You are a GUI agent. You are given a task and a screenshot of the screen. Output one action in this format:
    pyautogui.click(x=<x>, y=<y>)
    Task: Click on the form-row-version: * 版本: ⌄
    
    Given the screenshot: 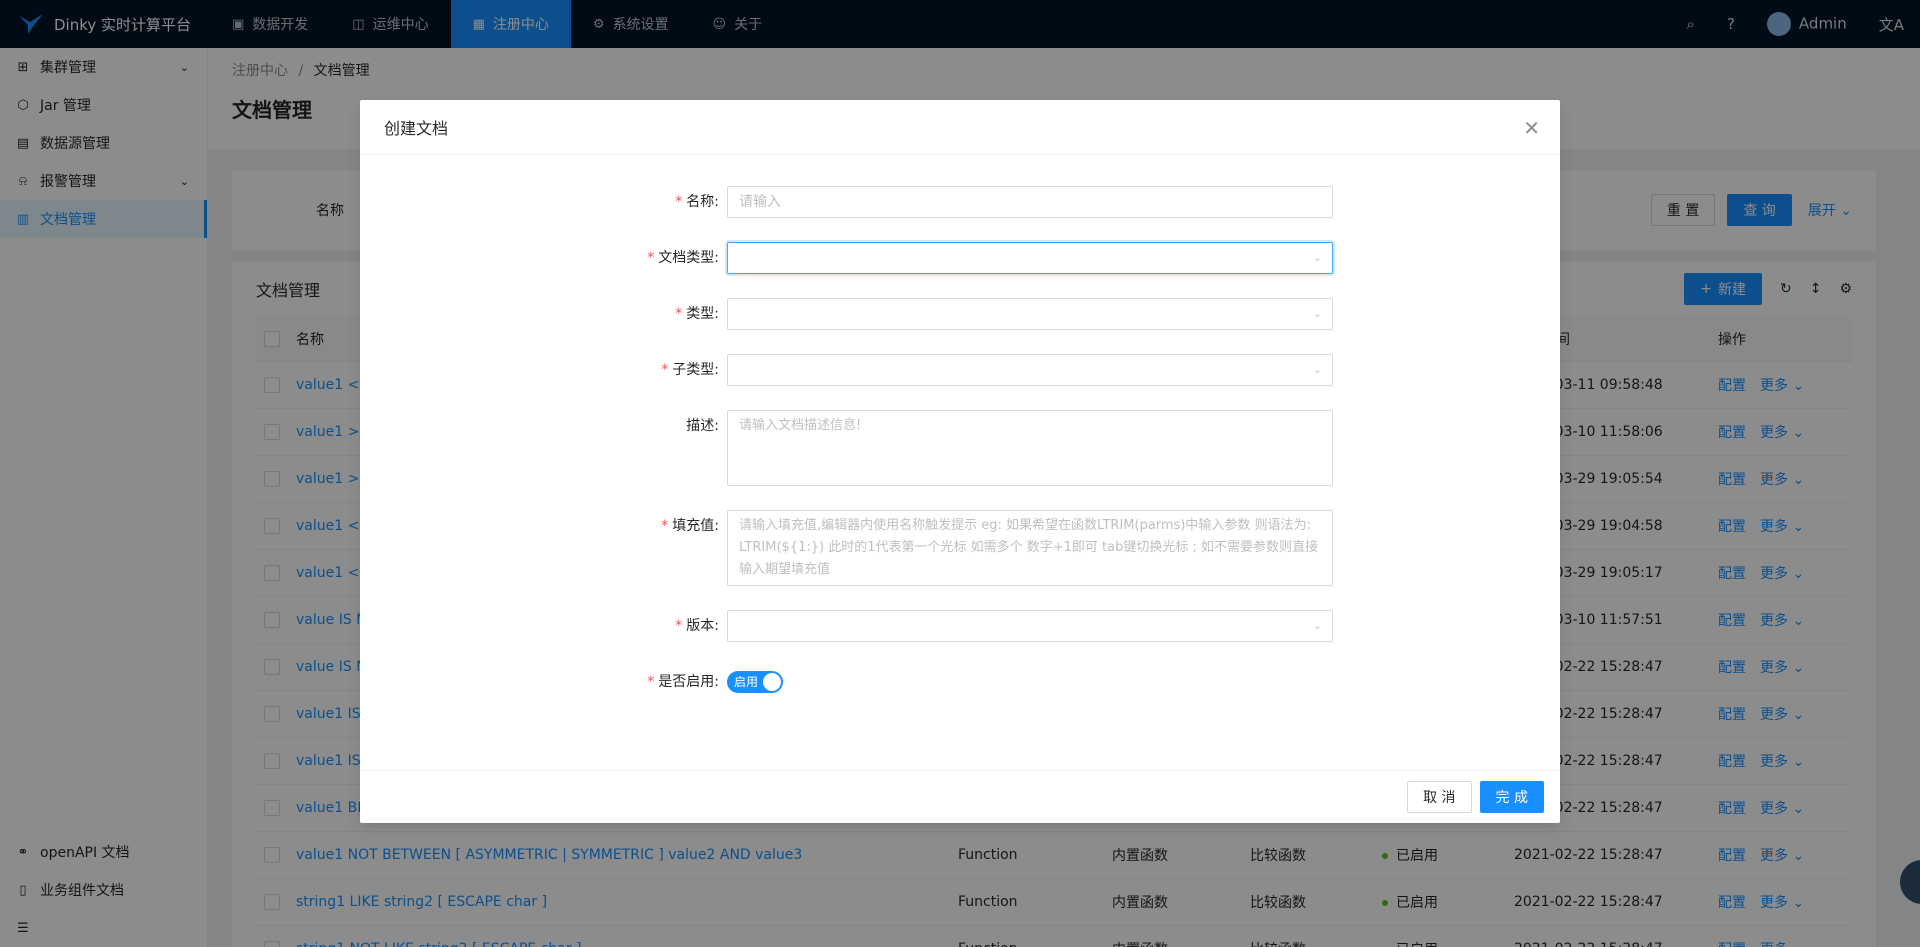 What is the action you would take?
    pyautogui.click(x=960, y=626)
    